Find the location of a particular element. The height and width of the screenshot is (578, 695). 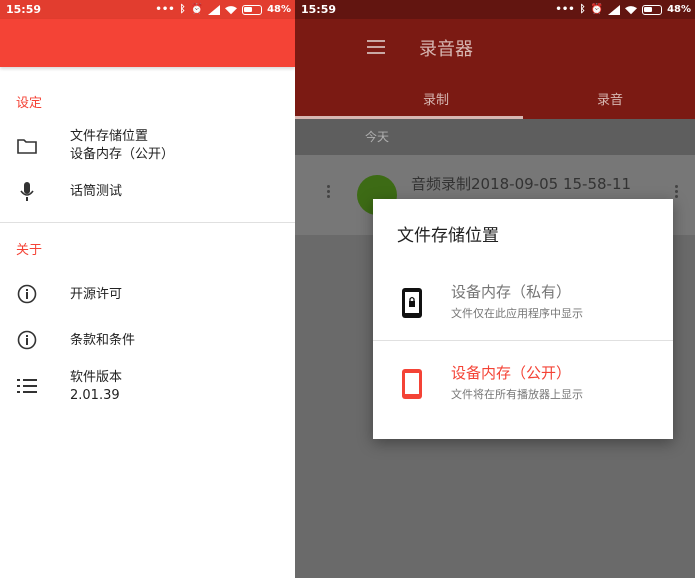

settings-section-title: 设定 is located at coordinates (29, 103).